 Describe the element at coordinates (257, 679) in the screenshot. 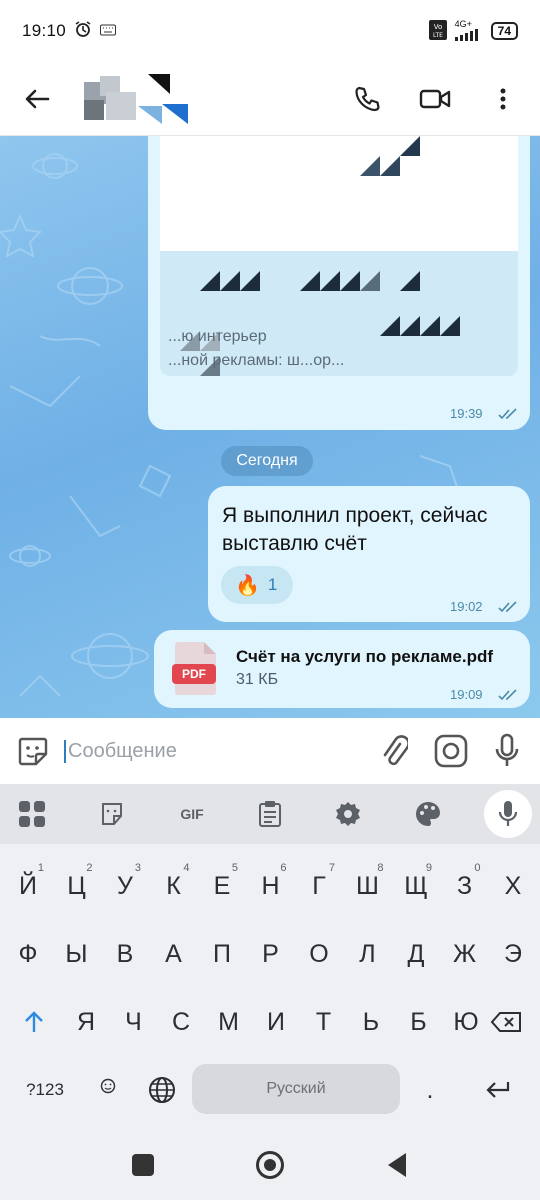

I see `file-size: 31 КБ` at that location.